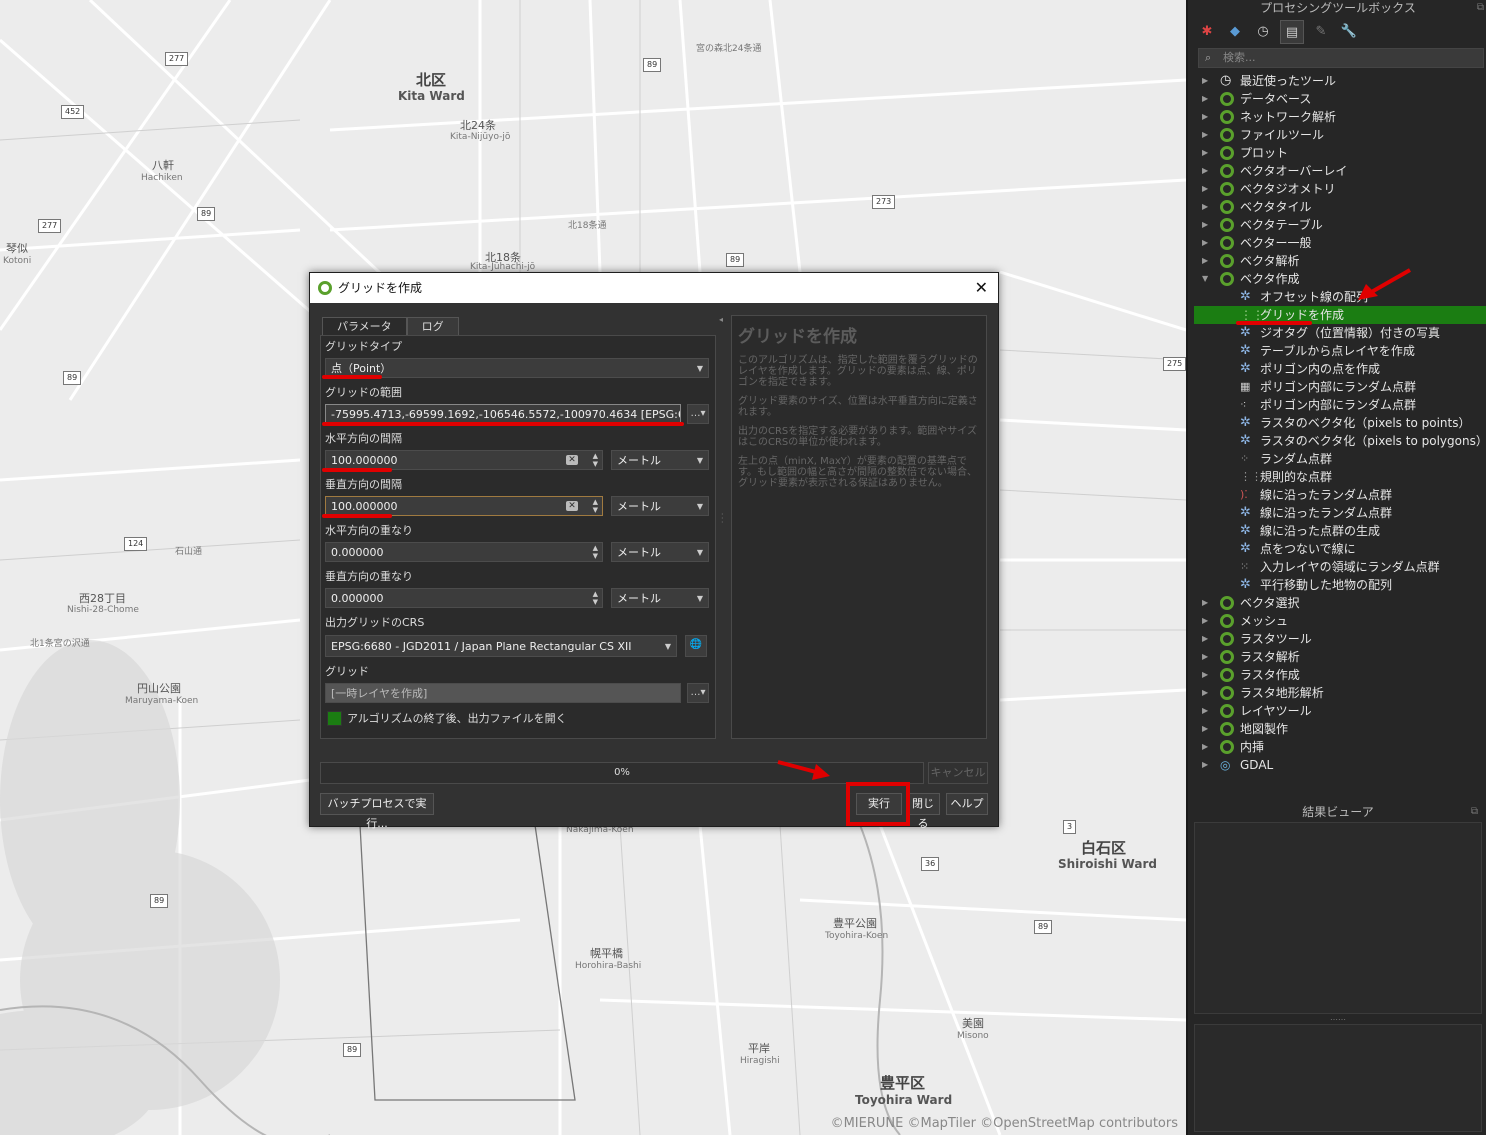 The height and width of the screenshot is (1135, 1486). I want to click on collapse-arrow-icon: ▼, so click(1205, 279).